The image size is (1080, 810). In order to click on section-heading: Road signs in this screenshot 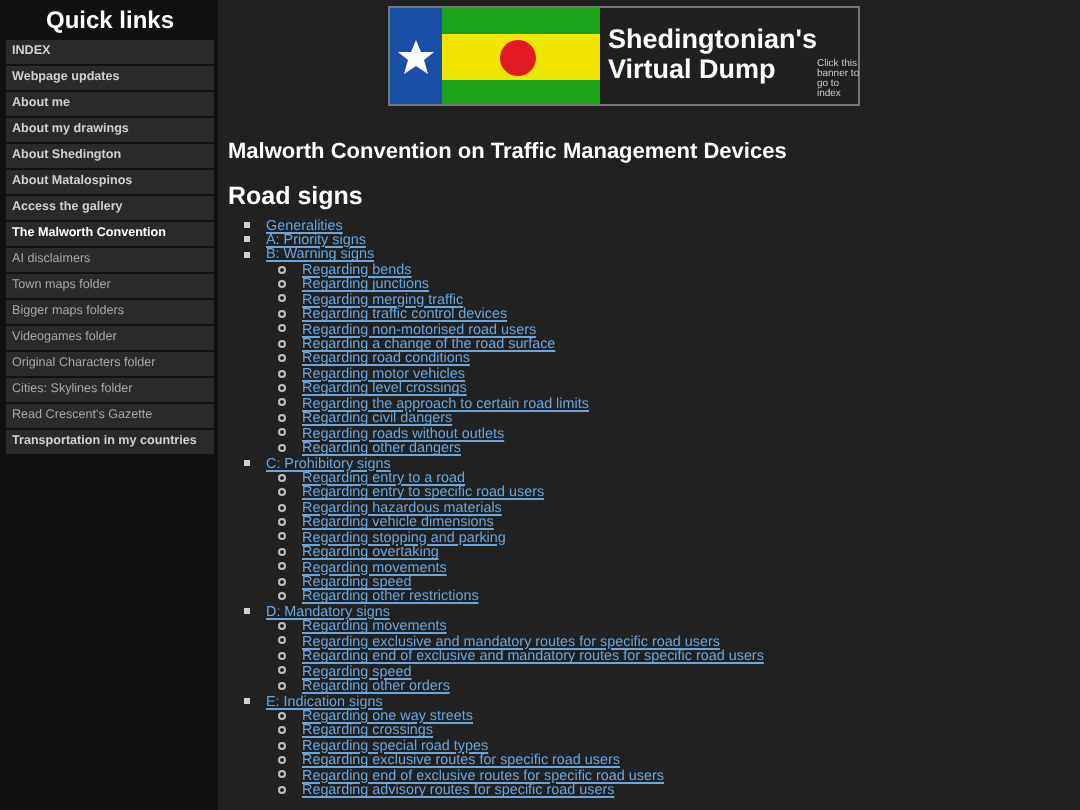, I will do `click(296, 196)`.